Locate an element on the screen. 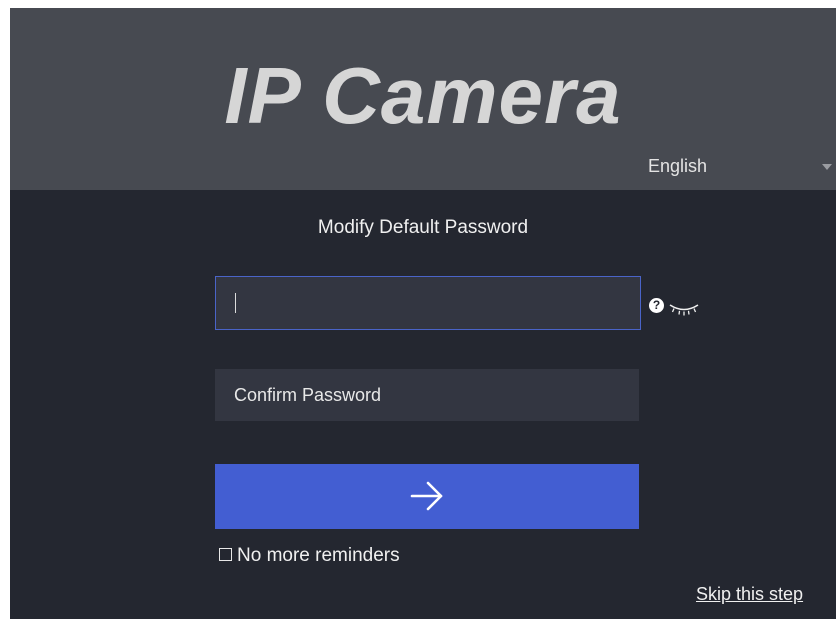 This screenshot has width=836, height=619. confirm-password-input is located at coordinates (427, 395).